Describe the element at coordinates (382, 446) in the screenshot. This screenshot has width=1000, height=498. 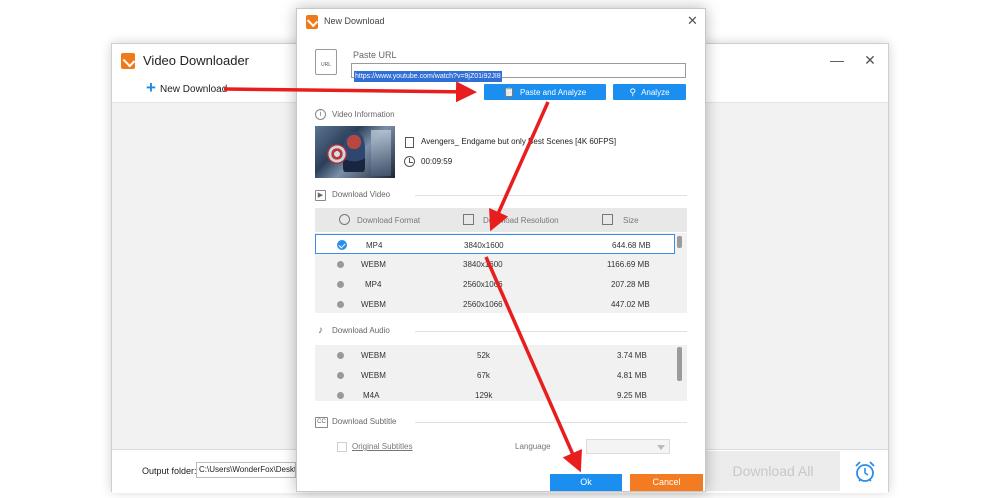
I see `original-subtitles-link: Original Subtitles` at that location.